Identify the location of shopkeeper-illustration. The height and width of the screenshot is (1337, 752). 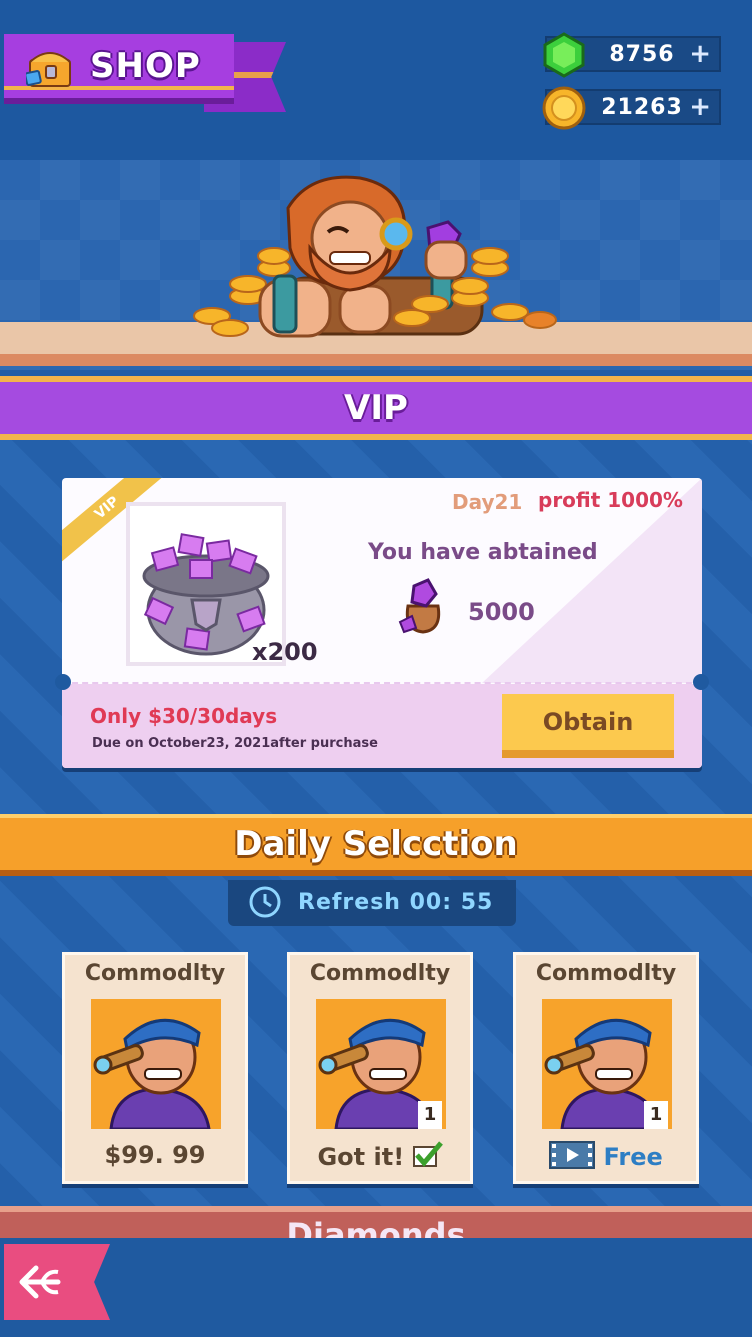
(375, 256).